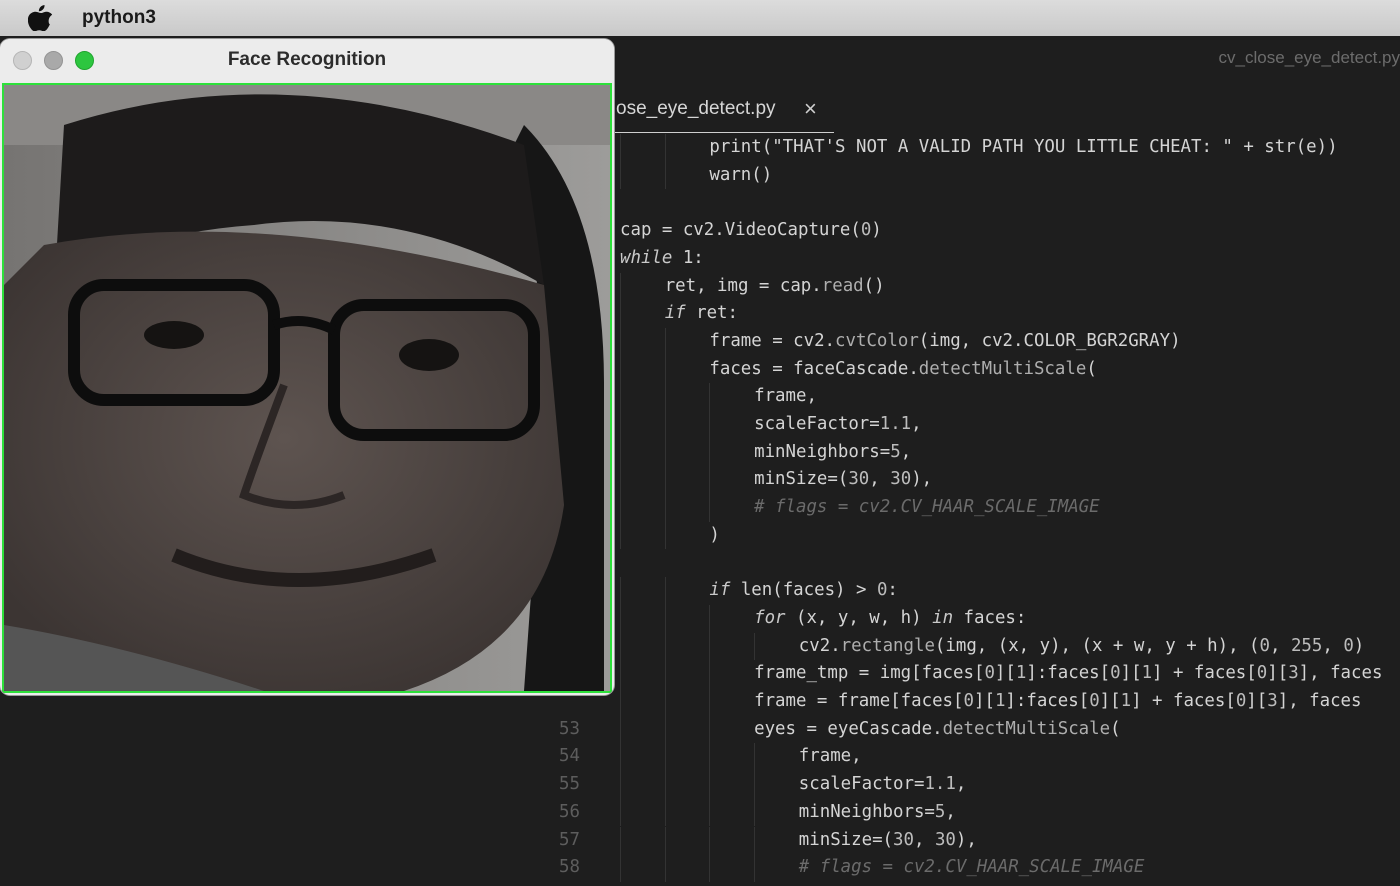 This screenshot has width=1400, height=886. Describe the element at coordinates (700, 840) in the screenshot. I see `code-line: 57 minSize=(30, 30),` at that location.